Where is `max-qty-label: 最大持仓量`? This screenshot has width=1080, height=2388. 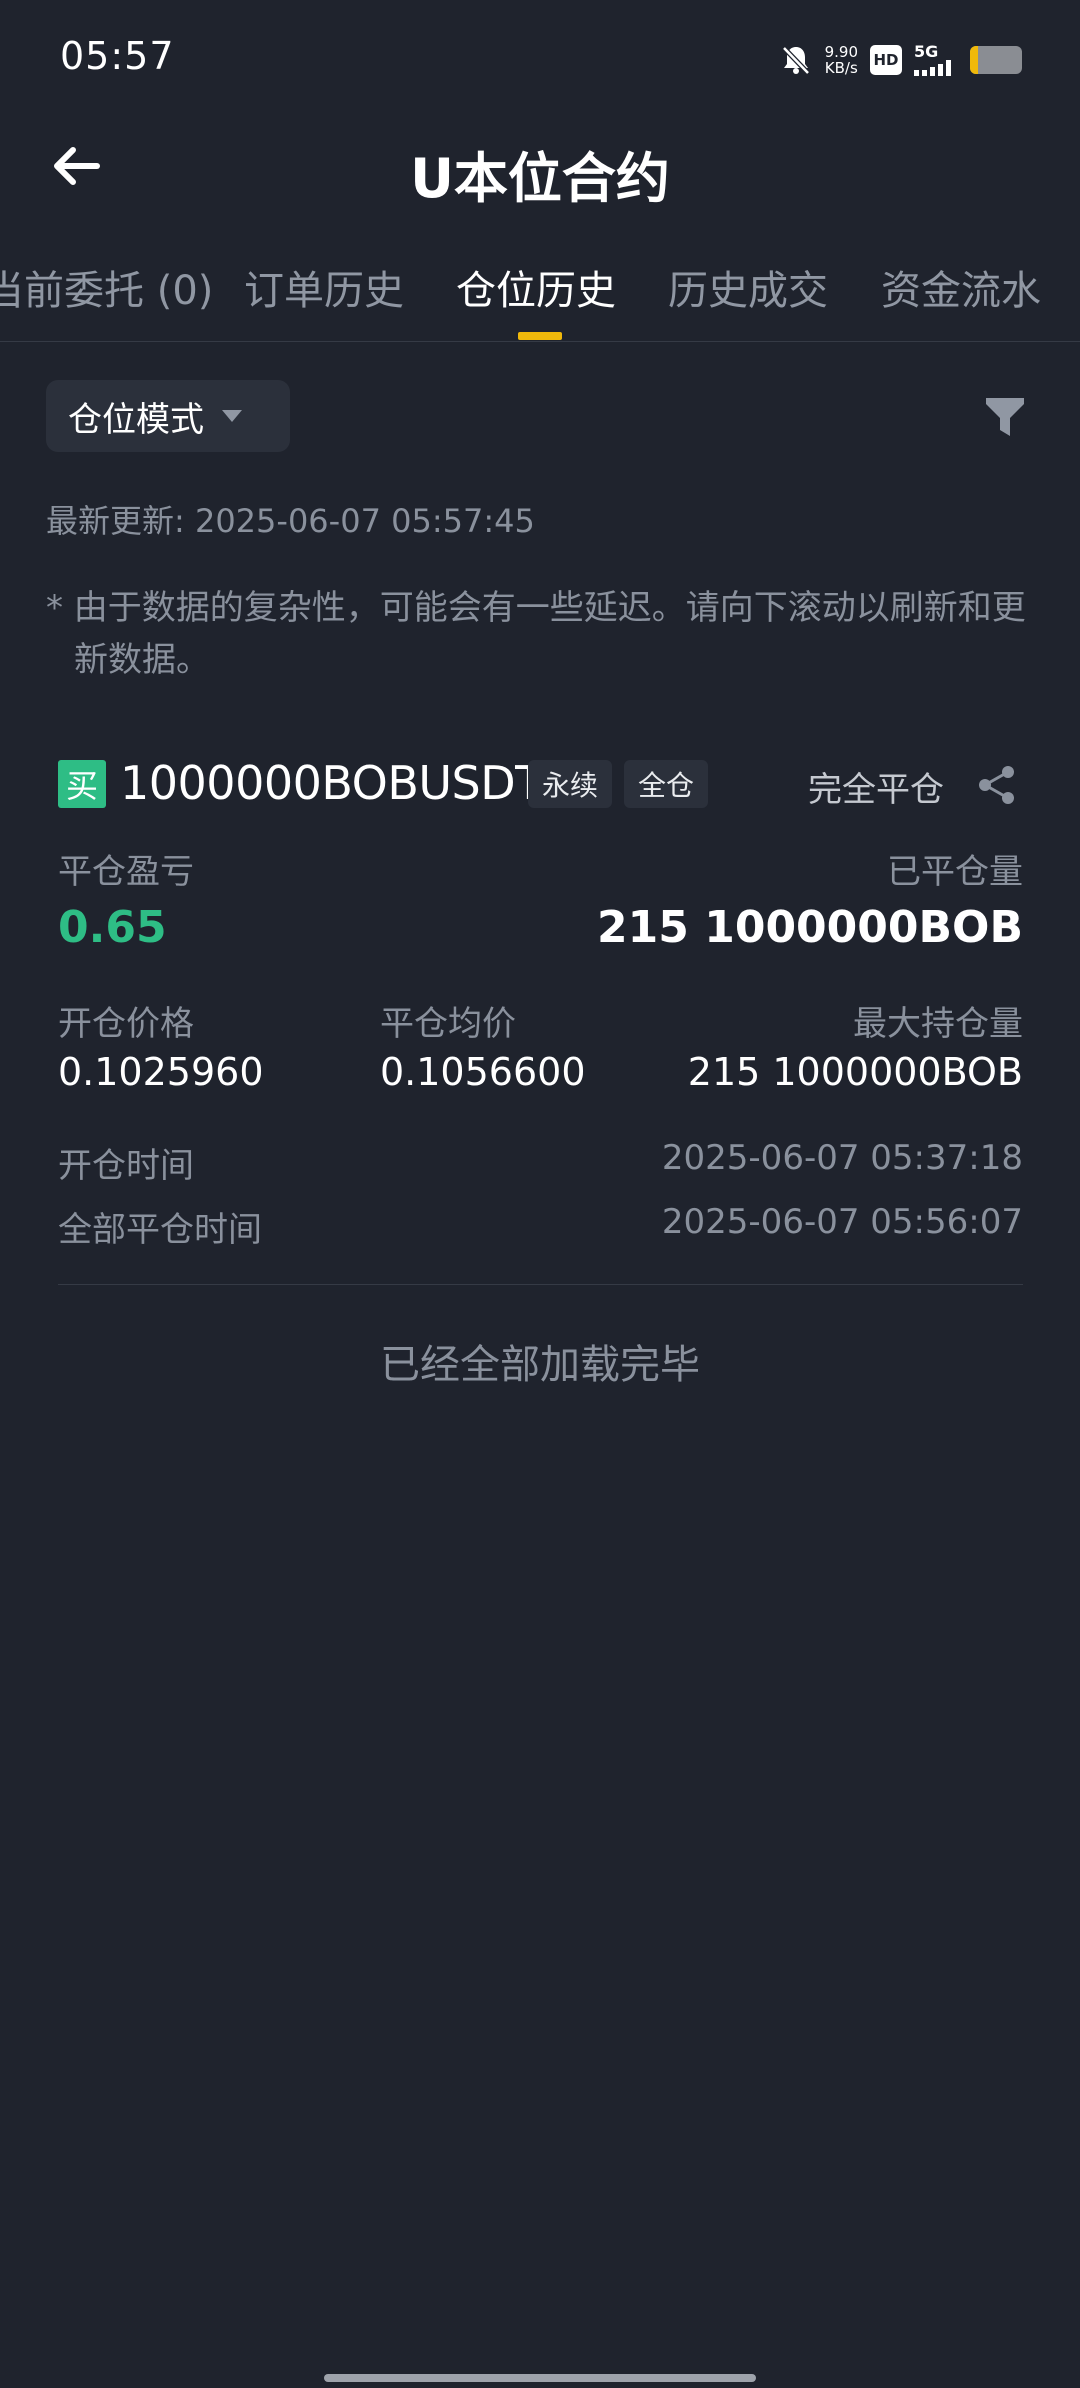
max-qty-label: 最大持仓量 is located at coordinates (938, 1024).